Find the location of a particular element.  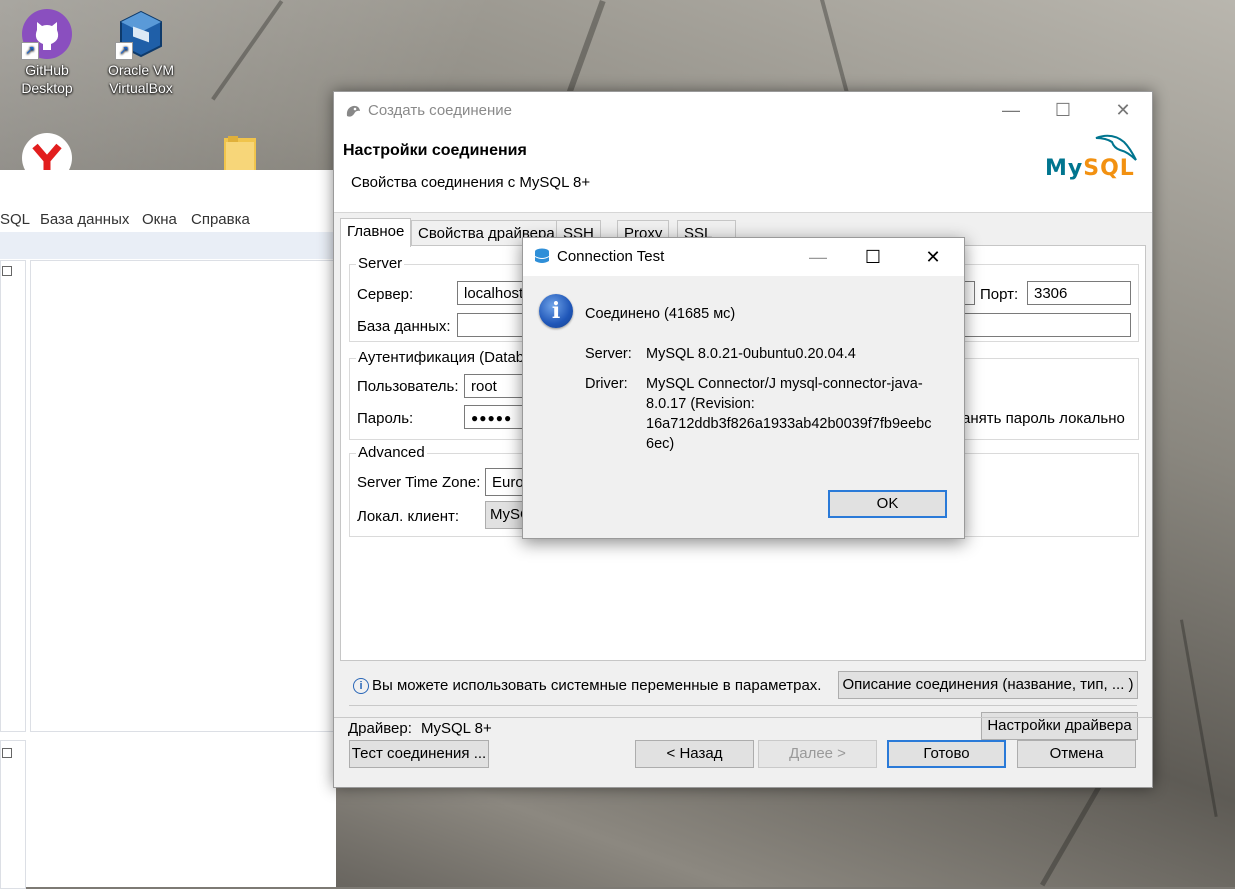

mysql-logo: MySQL is located at coordinates (1092, 161).